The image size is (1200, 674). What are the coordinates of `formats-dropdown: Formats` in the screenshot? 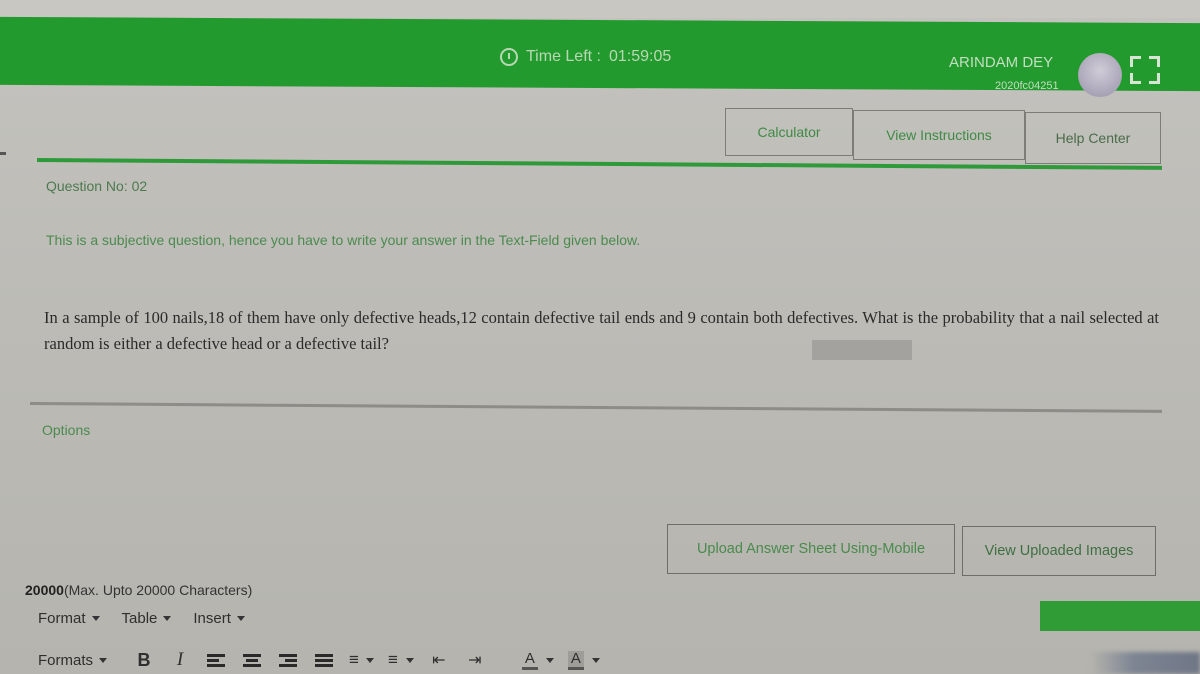 It's located at (73, 660).